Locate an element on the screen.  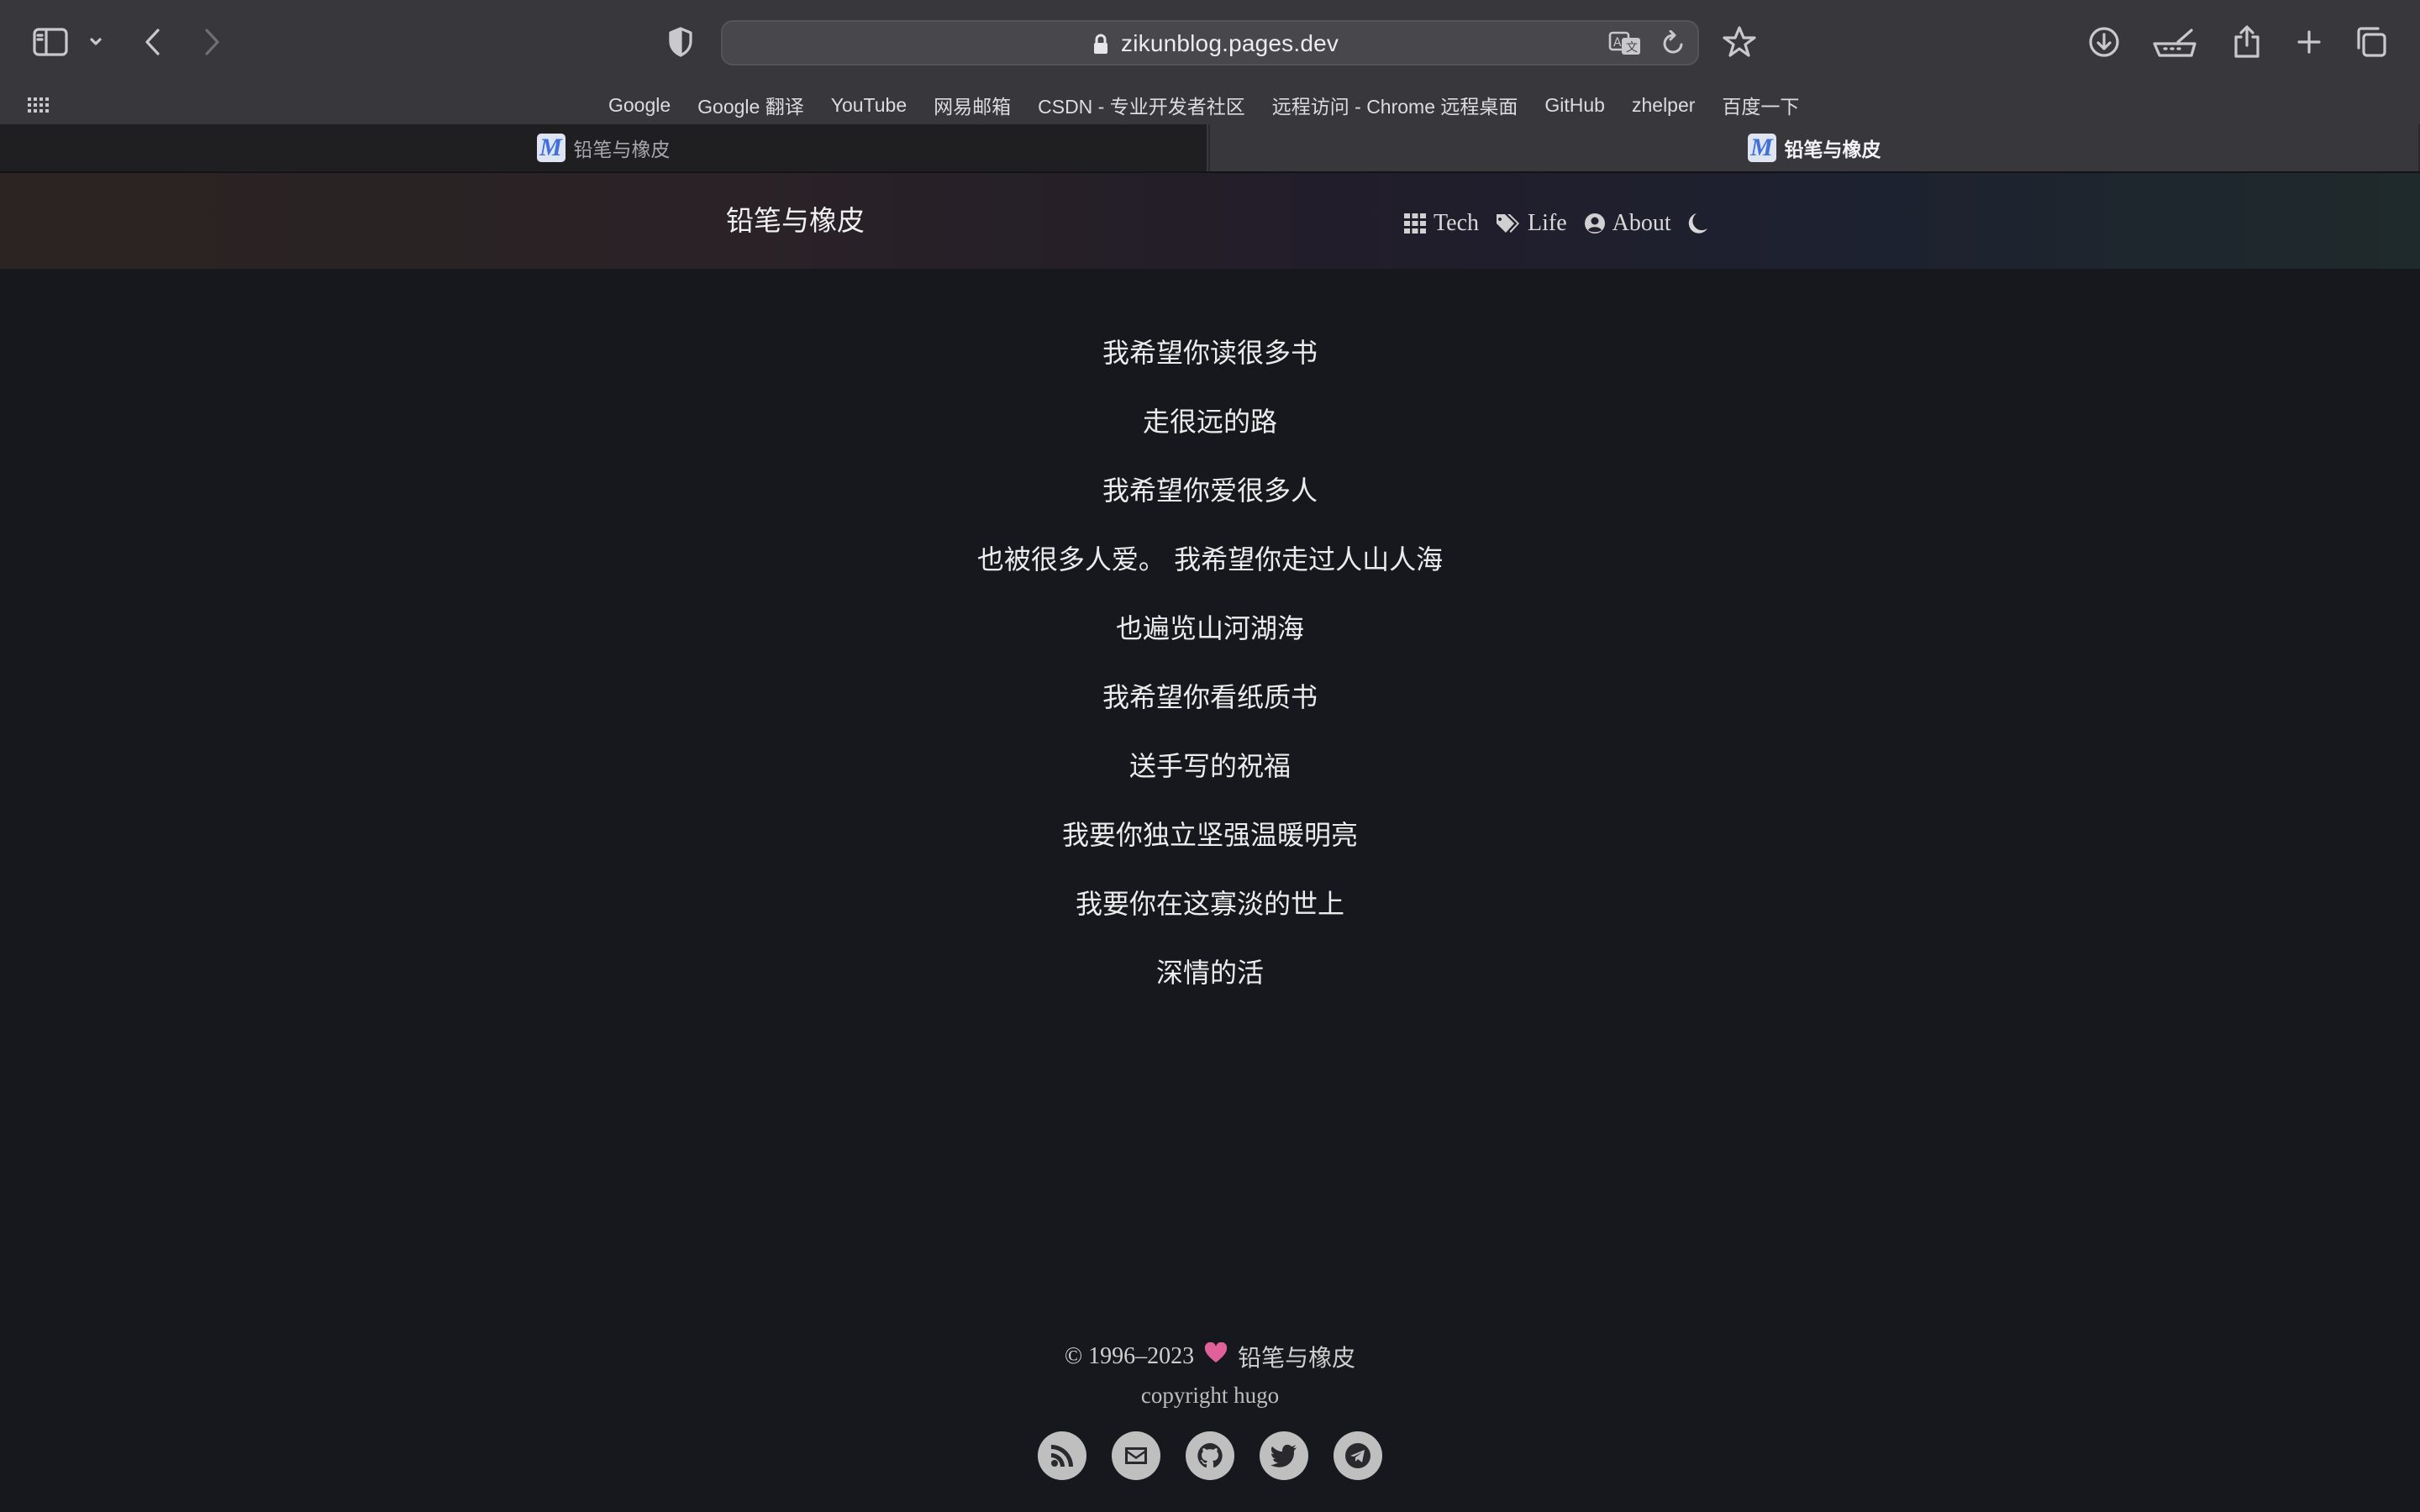
nav-label: Tech is located at coordinates (1457, 223).